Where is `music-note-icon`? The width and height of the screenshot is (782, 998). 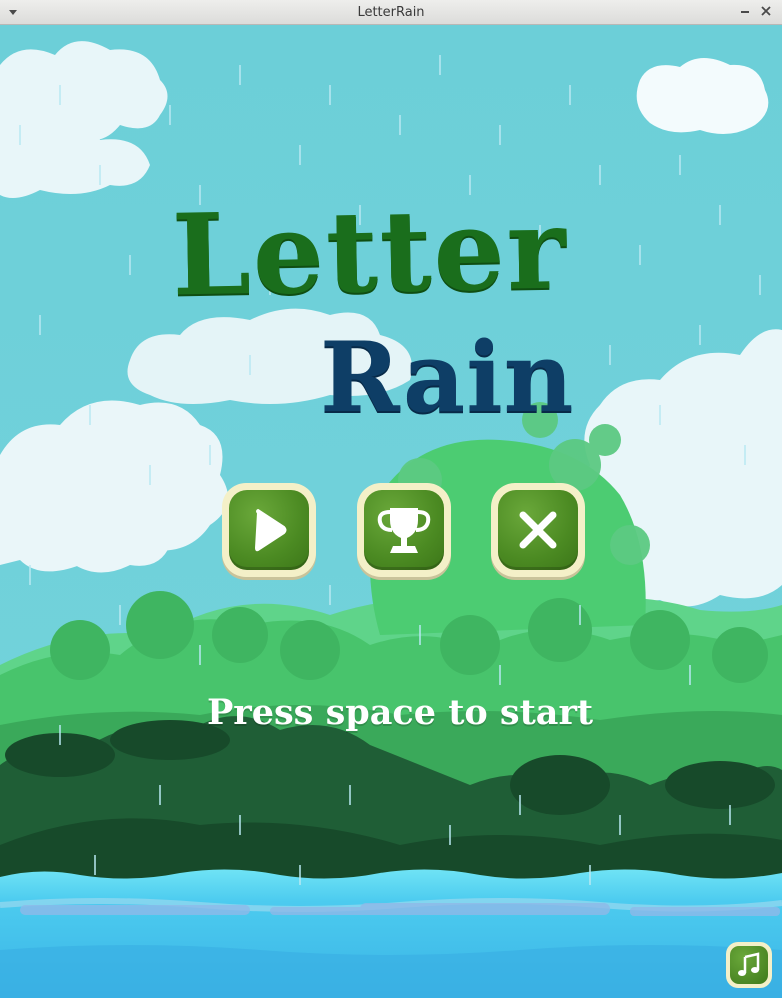 music-note-icon is located at coordinates (749, 964).